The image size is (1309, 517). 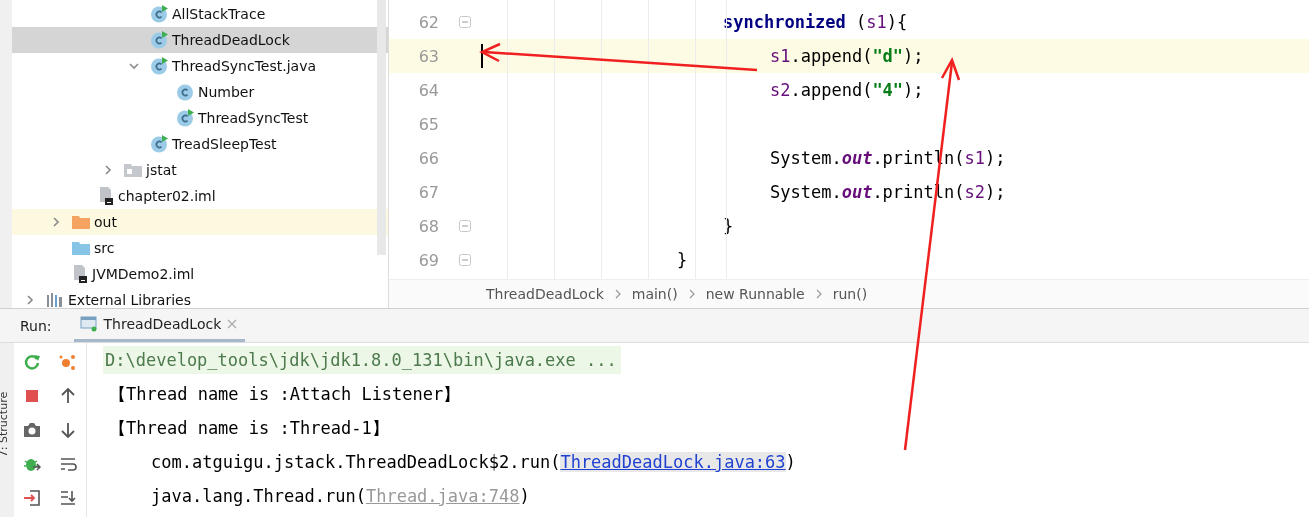 What do you see at coordinates (428, 124) in the screenshot?
I see `line-number: 65` at bounding box center [428, 124].